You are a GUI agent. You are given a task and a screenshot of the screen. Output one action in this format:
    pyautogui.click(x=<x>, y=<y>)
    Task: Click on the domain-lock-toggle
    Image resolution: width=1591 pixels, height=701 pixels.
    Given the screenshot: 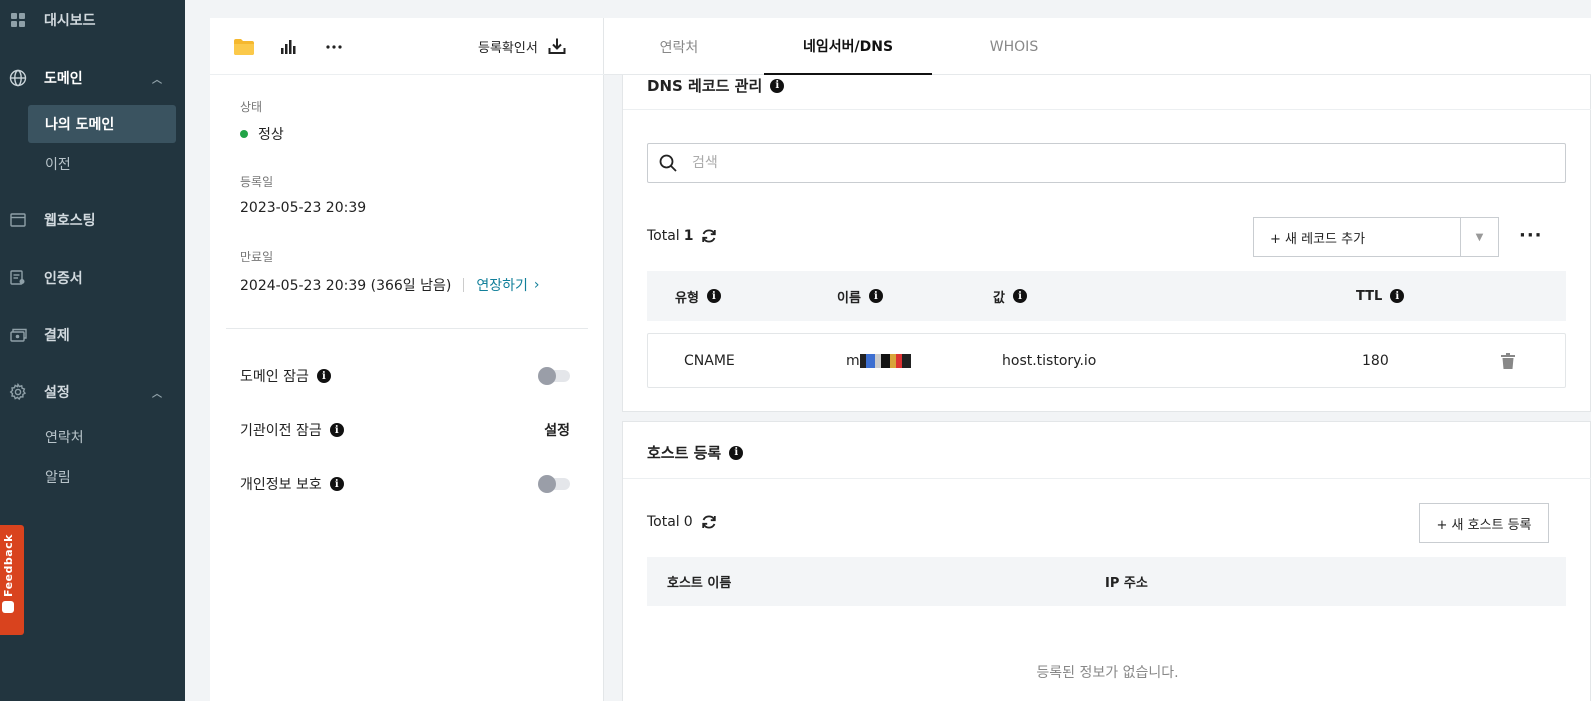 What is the action you would take?
    pyautogui.click(x=554, y=376)
    